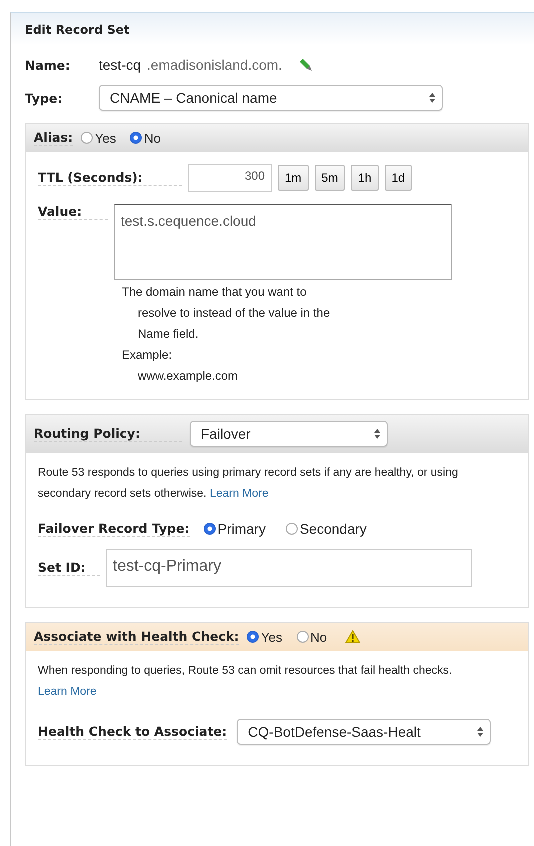  Describe the element at coordinates (148, 355) in the screenshot. I see `help-text: Example:` at that location.